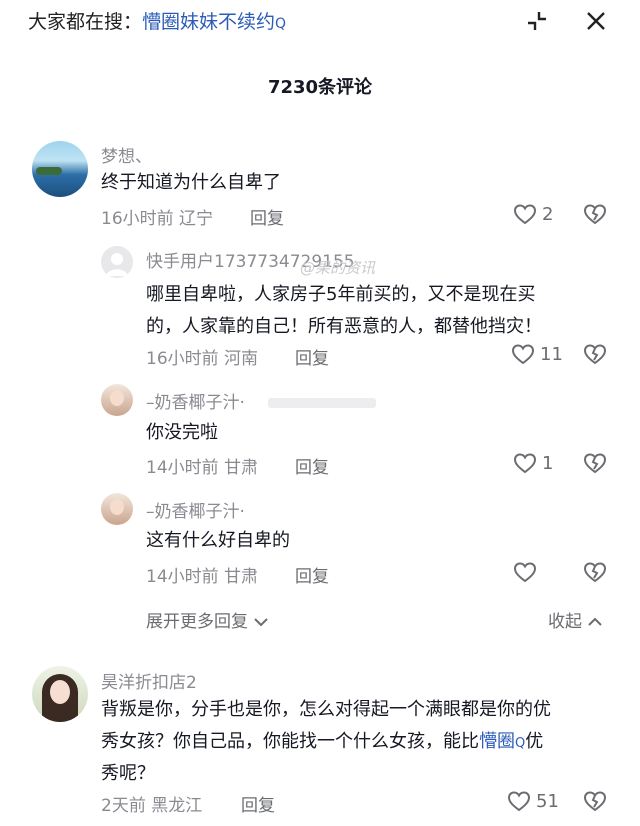  I want to click on comment-meta: 2天前 黑龙江, so click(151, 803).